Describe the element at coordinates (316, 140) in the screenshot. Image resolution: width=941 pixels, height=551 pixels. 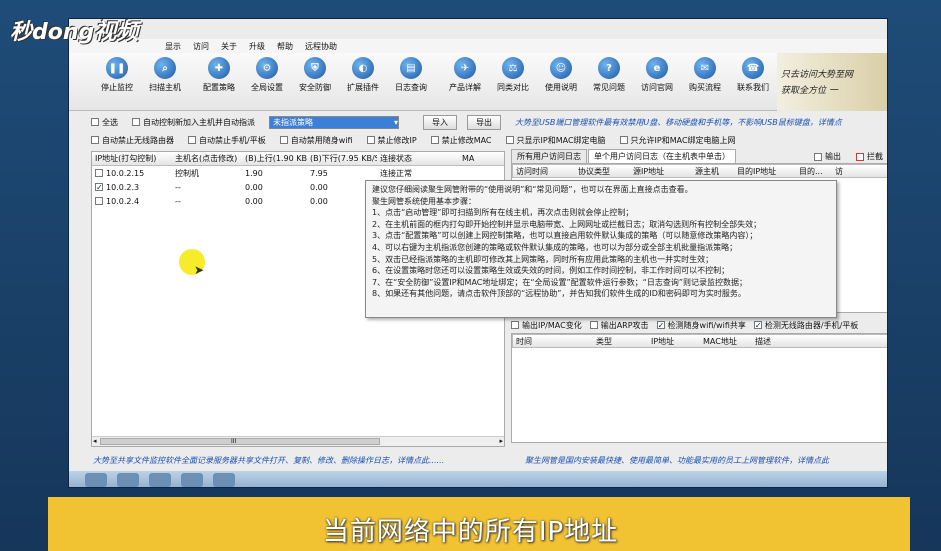
I see `block-portable-wifi-checkbox: 自动禁用随身wifi` at that location.